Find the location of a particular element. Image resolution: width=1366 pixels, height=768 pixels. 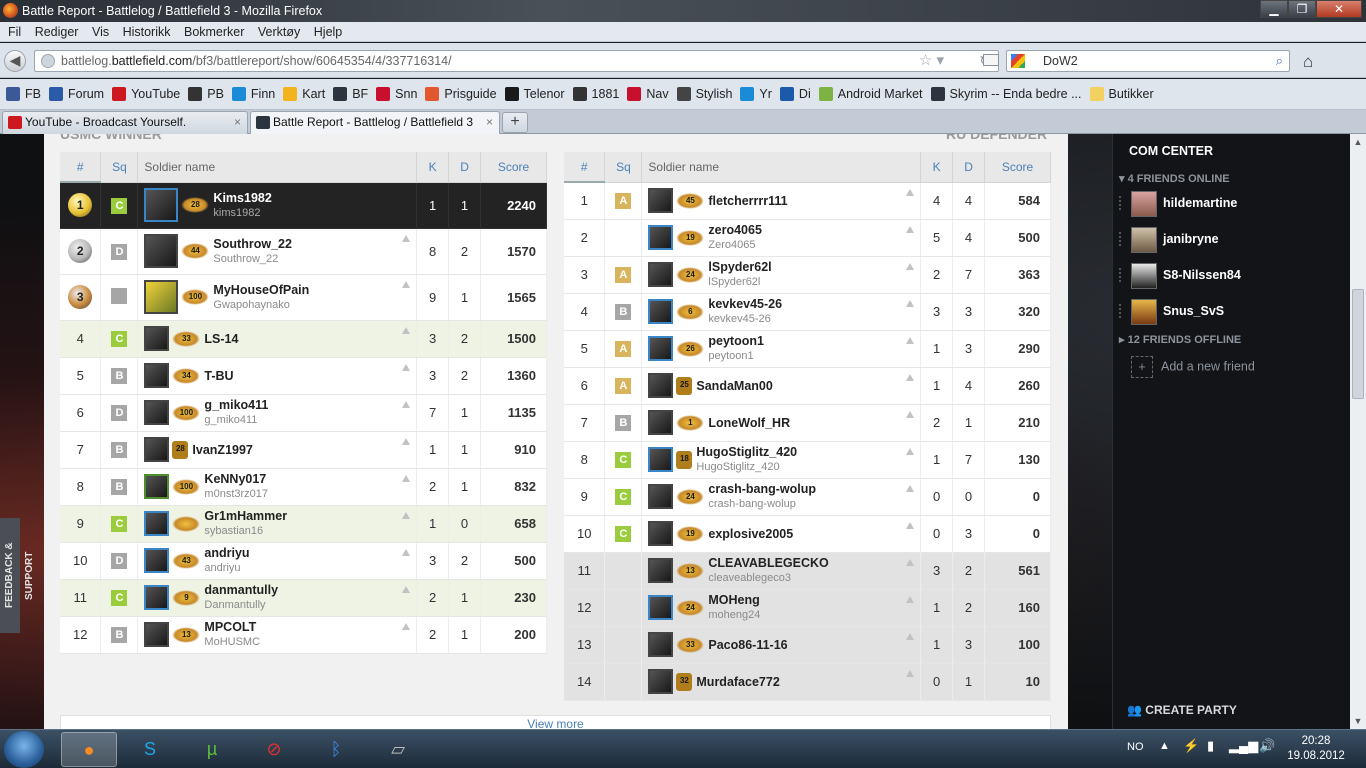

soldier-name: SandaMan00 is located at coordinates (734, 386).